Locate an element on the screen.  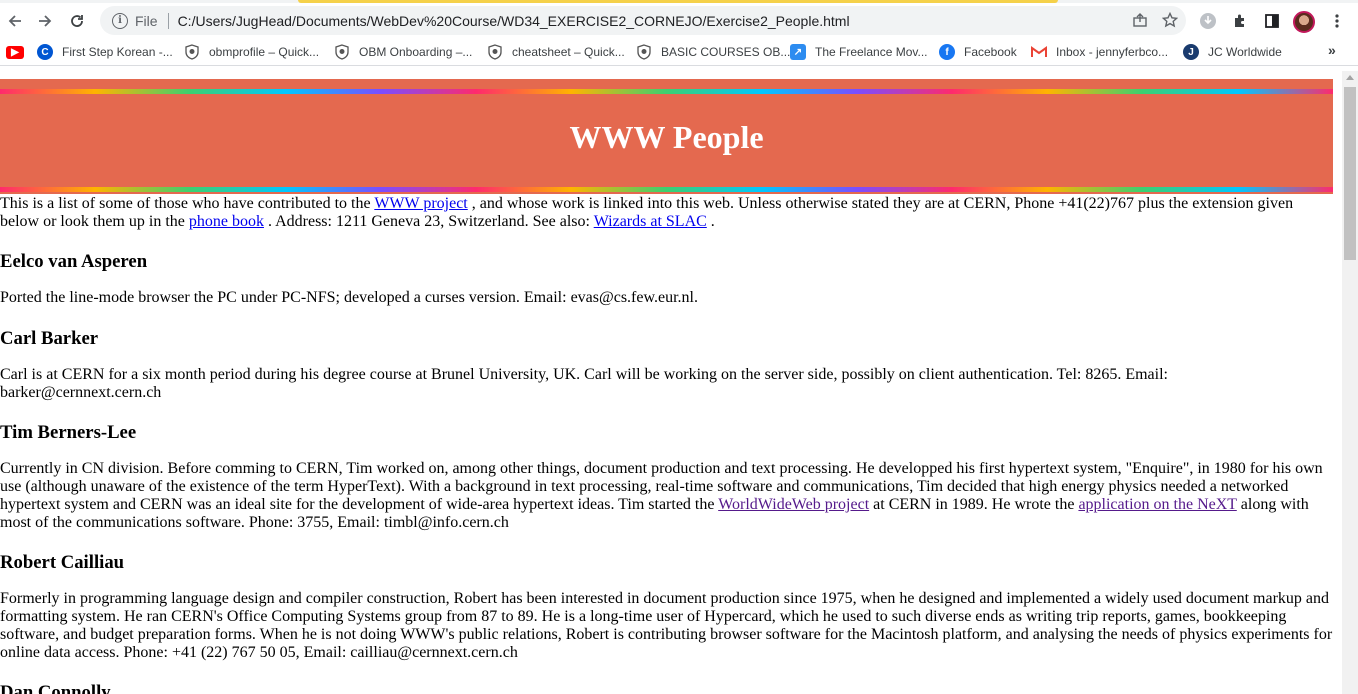
phone-book-link: phone book is located at coordinates (226, 221).